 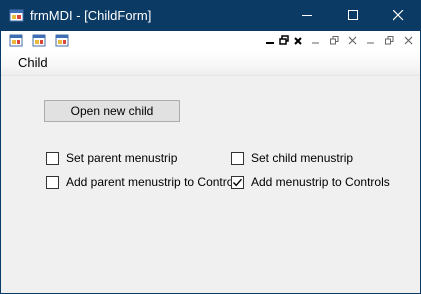 I want to click on checkbox-label: Set child menustrip, so click(x=302, y=158).